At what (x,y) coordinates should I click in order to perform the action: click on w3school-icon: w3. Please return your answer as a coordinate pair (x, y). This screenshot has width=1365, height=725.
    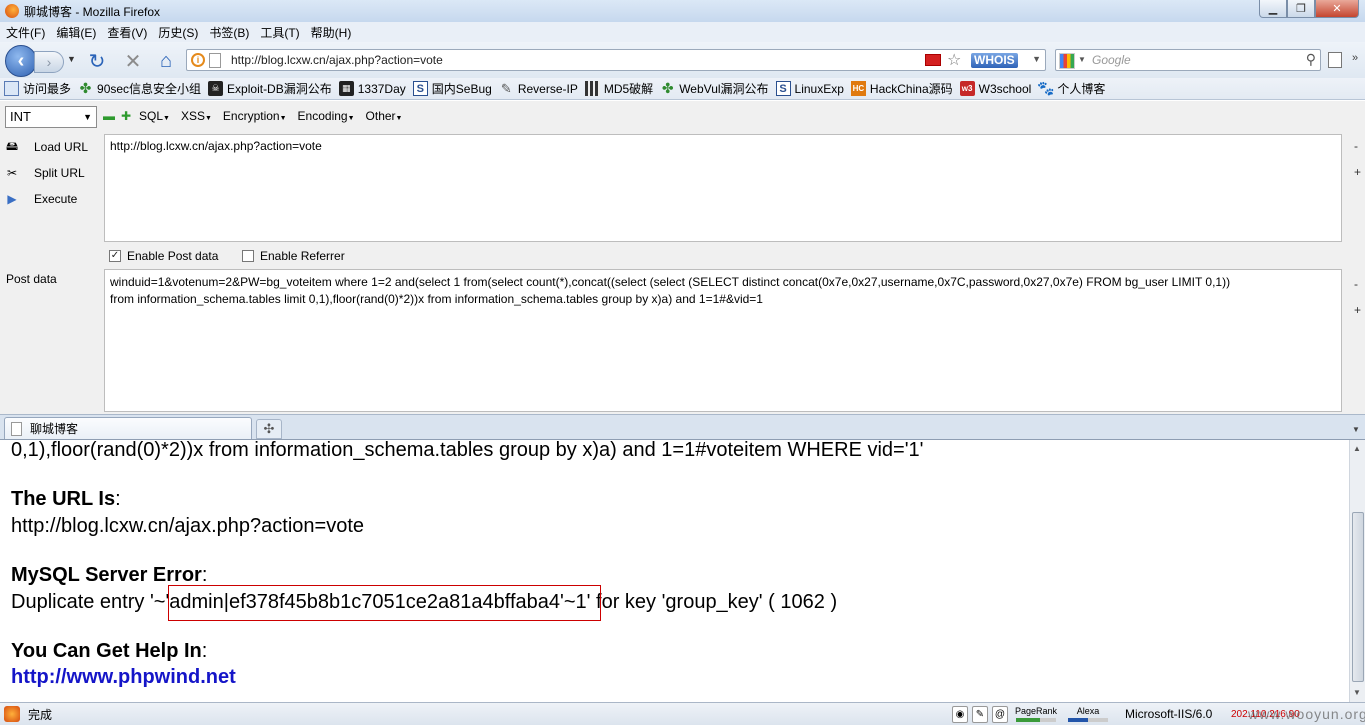
    Looking at the image, I should click on (967, 88).